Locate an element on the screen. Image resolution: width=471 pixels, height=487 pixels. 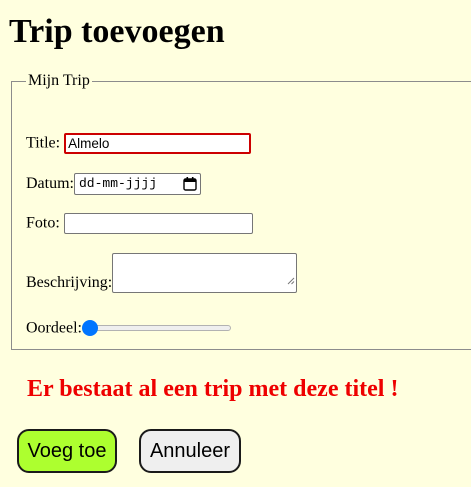
datum-row: Datum: dd-mm-jjjj is located at coordinates (113, 184).